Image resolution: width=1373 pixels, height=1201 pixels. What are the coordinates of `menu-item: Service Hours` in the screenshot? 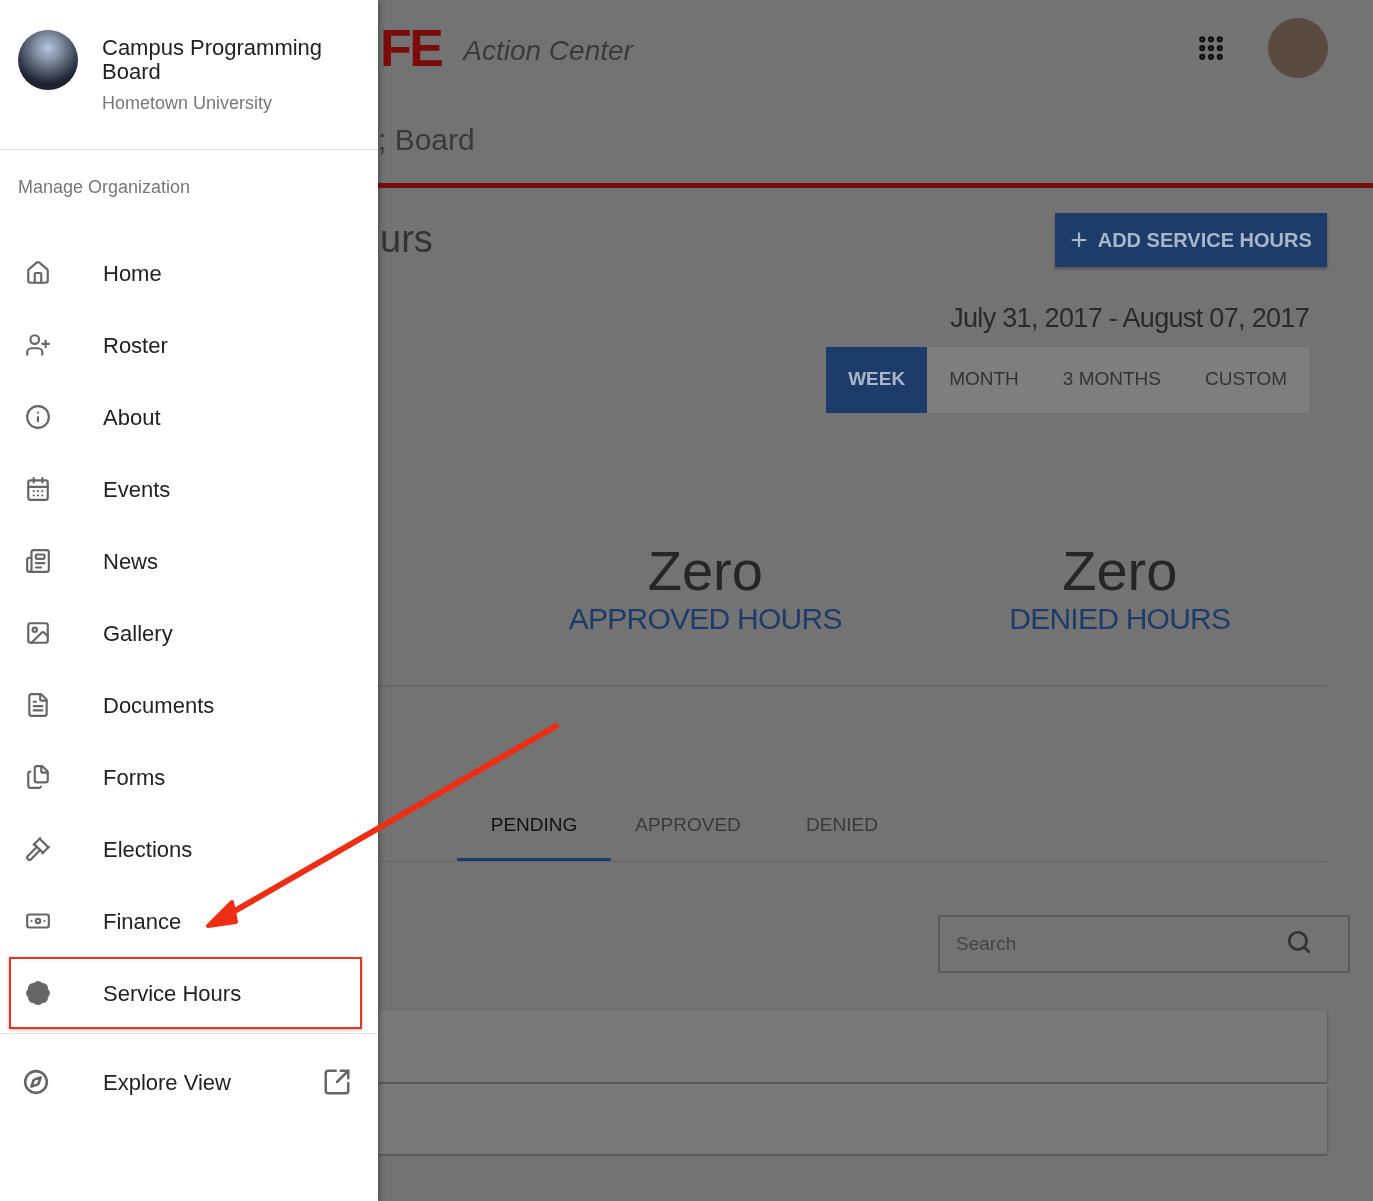 It's located at (185, 993).